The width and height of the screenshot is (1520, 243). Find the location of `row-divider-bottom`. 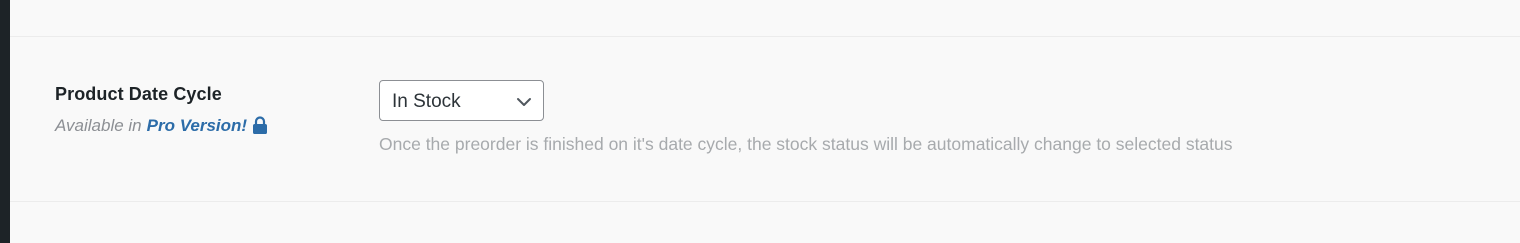

row-divider-bottom is located at coordinates (765, 201).